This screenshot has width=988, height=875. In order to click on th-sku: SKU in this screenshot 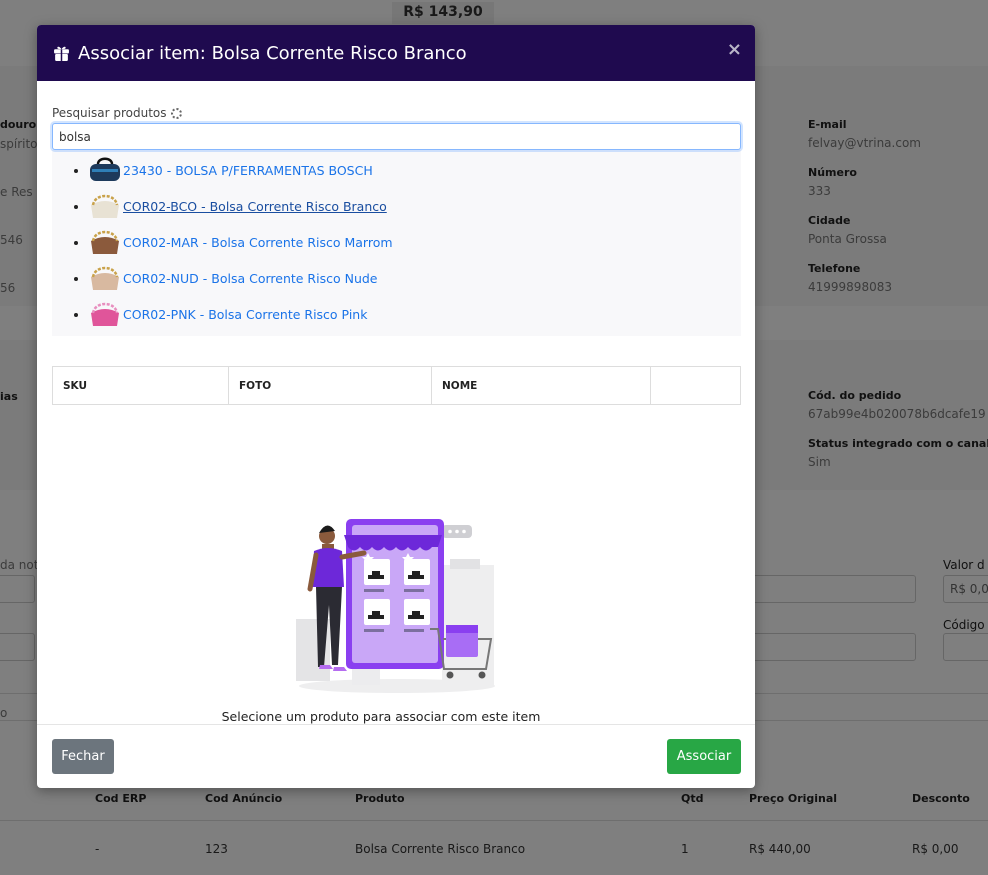, I will do `click(140, 385)`.